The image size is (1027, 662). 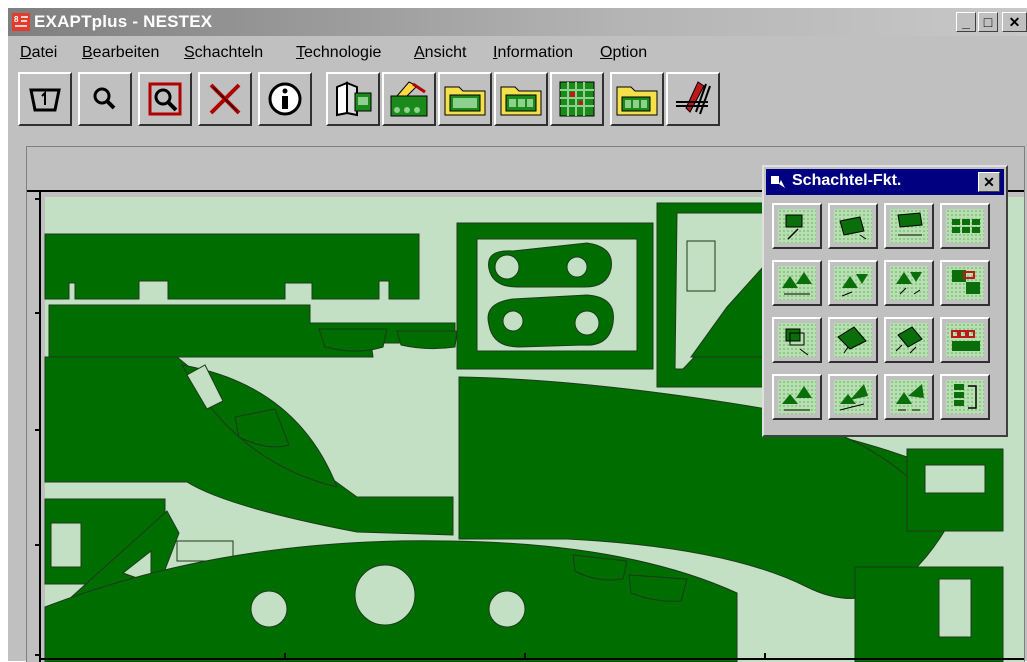 I want to click on zoom-window-icon, so click(x=45, y=100).